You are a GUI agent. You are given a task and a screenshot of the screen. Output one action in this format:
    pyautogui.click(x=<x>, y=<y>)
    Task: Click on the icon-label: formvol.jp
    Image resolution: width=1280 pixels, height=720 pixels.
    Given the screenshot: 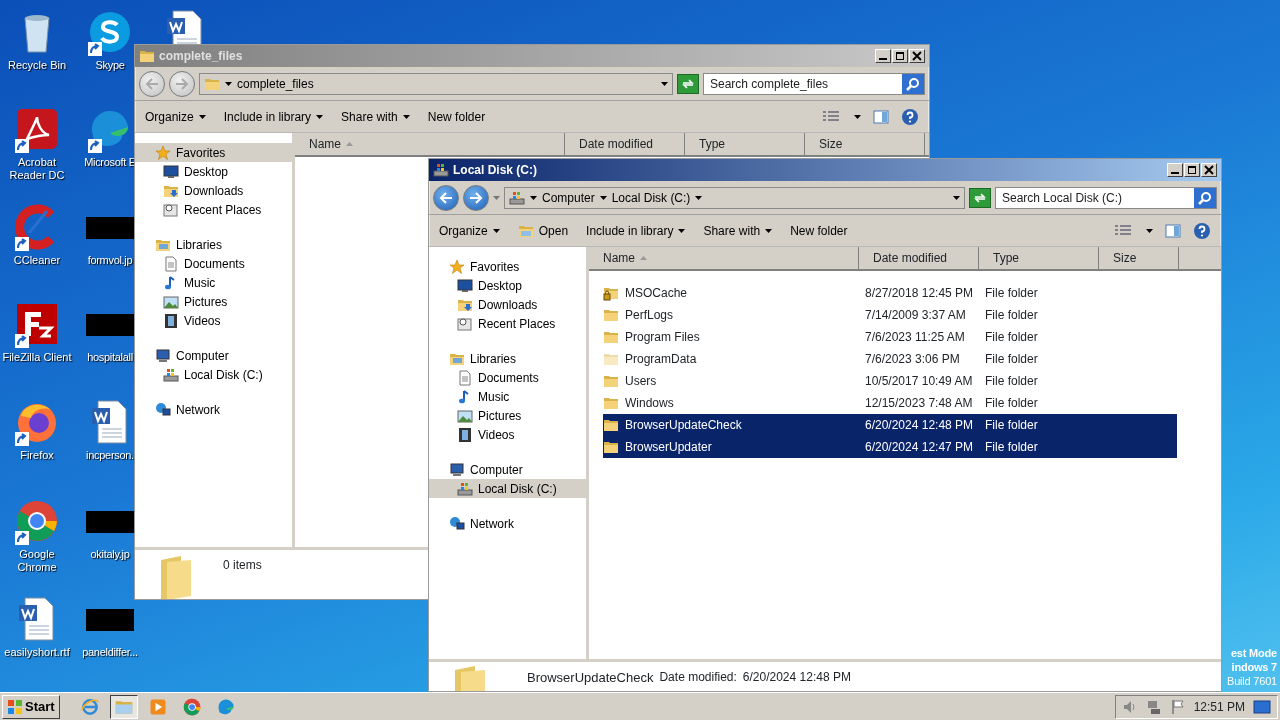 What is the action you would take?
    pyautogui.click(x=110, y=260)
    